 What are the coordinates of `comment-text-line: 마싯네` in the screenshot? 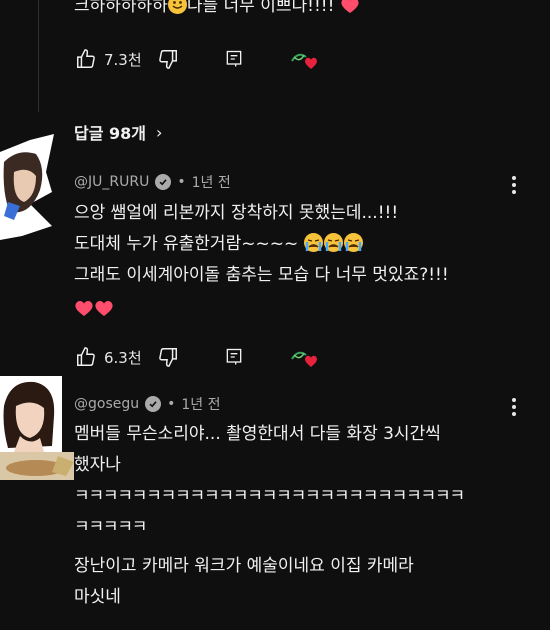 It's located at (97, 597).